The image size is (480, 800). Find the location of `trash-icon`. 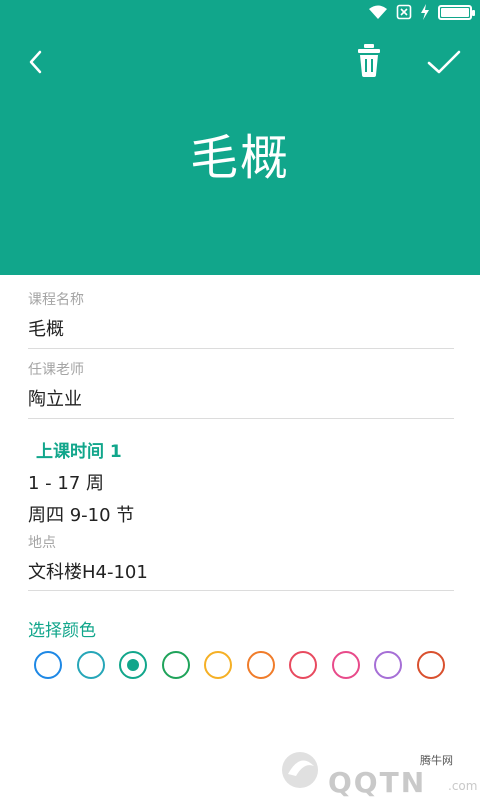

trash-icon is located at coordinates (369, 60).